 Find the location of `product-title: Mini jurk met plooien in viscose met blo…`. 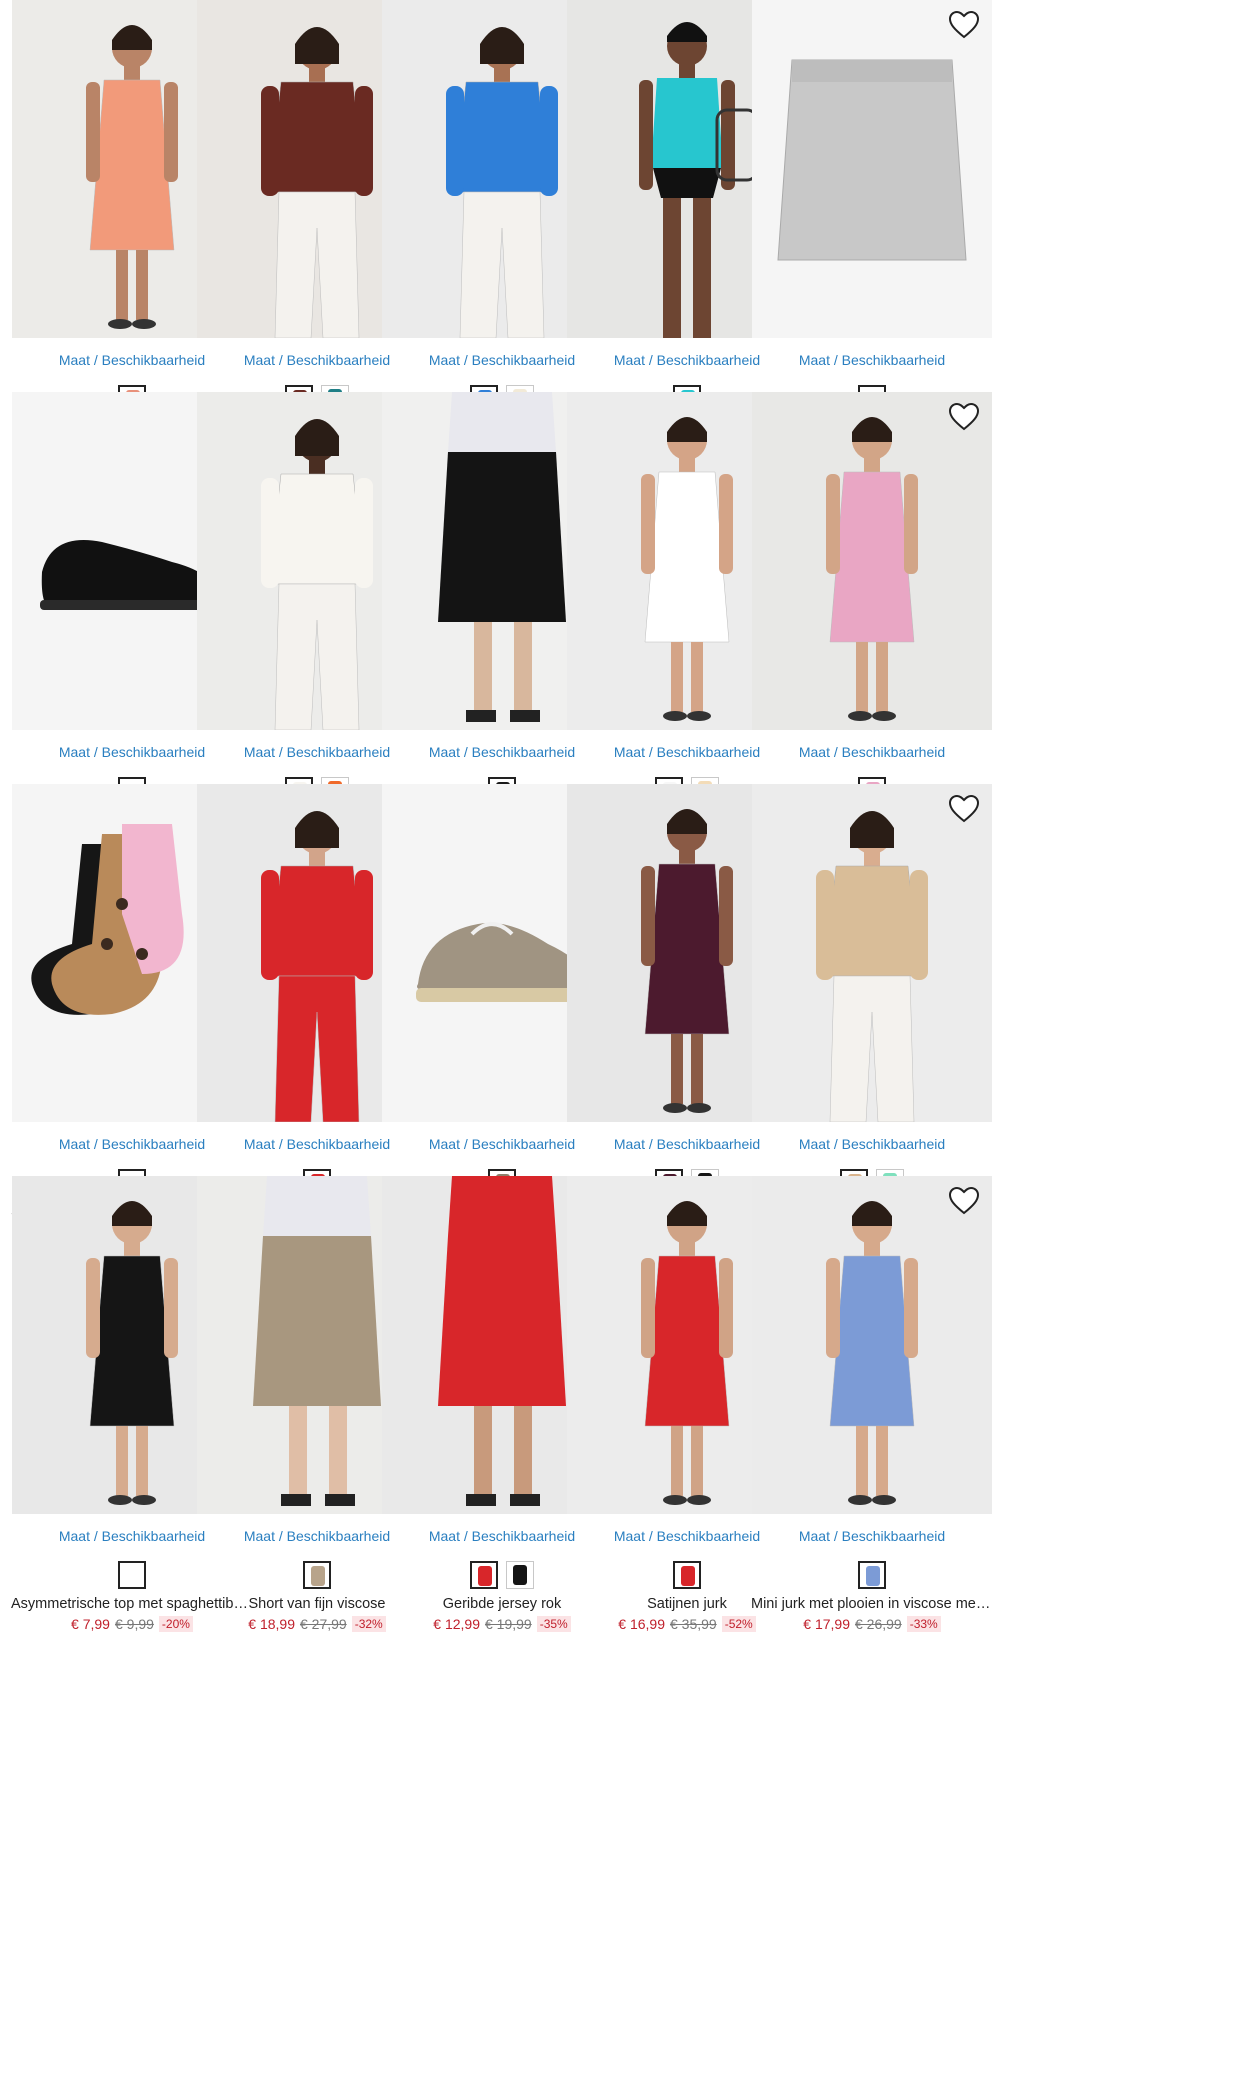

product-title: Mini jurk met plooien in viscose met blo… is located at coordinates (872, 1604).